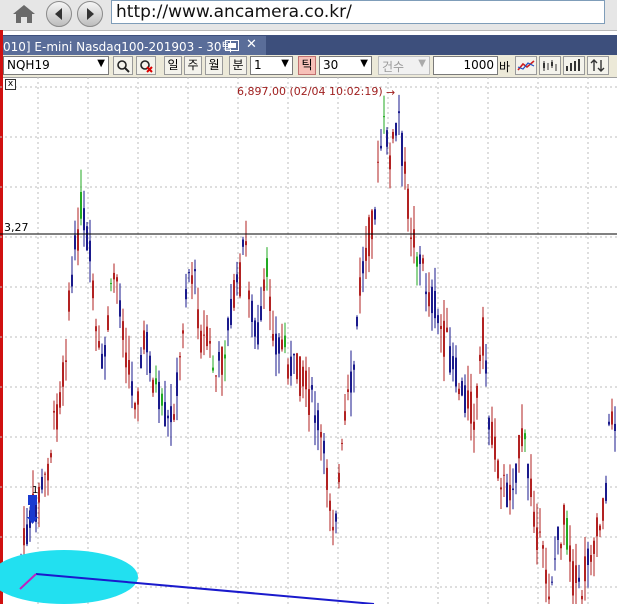 This screenshot has width=617, height=604. What do you see at coordinates (238, 65) in the screenshot?
I see `period-minute-button: 분` at bounding box center [238, 65].